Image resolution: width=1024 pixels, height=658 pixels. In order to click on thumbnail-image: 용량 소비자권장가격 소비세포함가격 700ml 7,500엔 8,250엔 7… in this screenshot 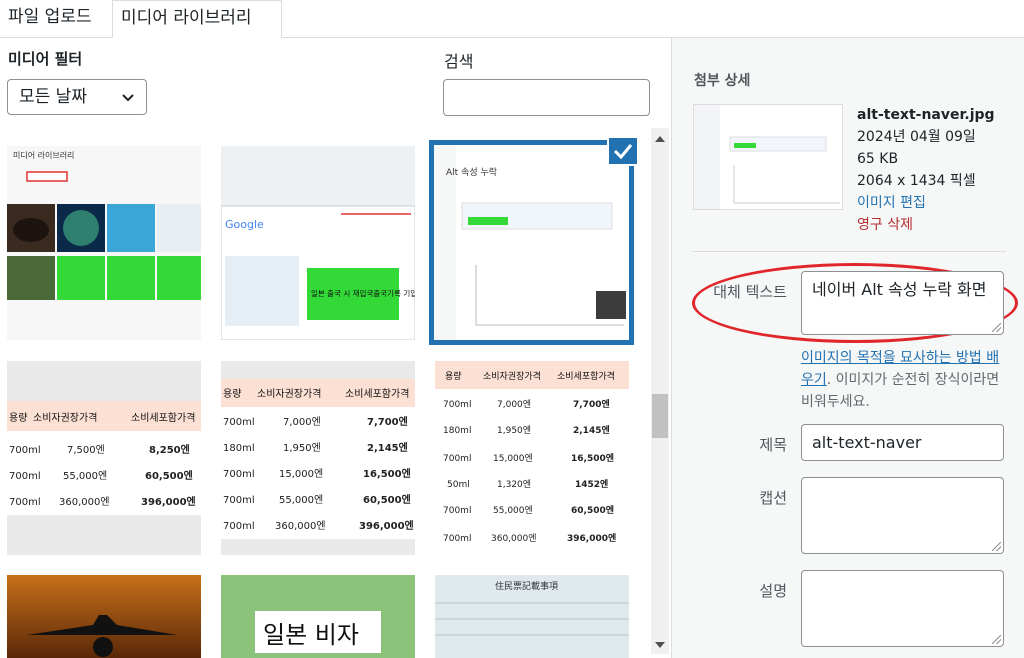, I will do `click(104, 458)`.